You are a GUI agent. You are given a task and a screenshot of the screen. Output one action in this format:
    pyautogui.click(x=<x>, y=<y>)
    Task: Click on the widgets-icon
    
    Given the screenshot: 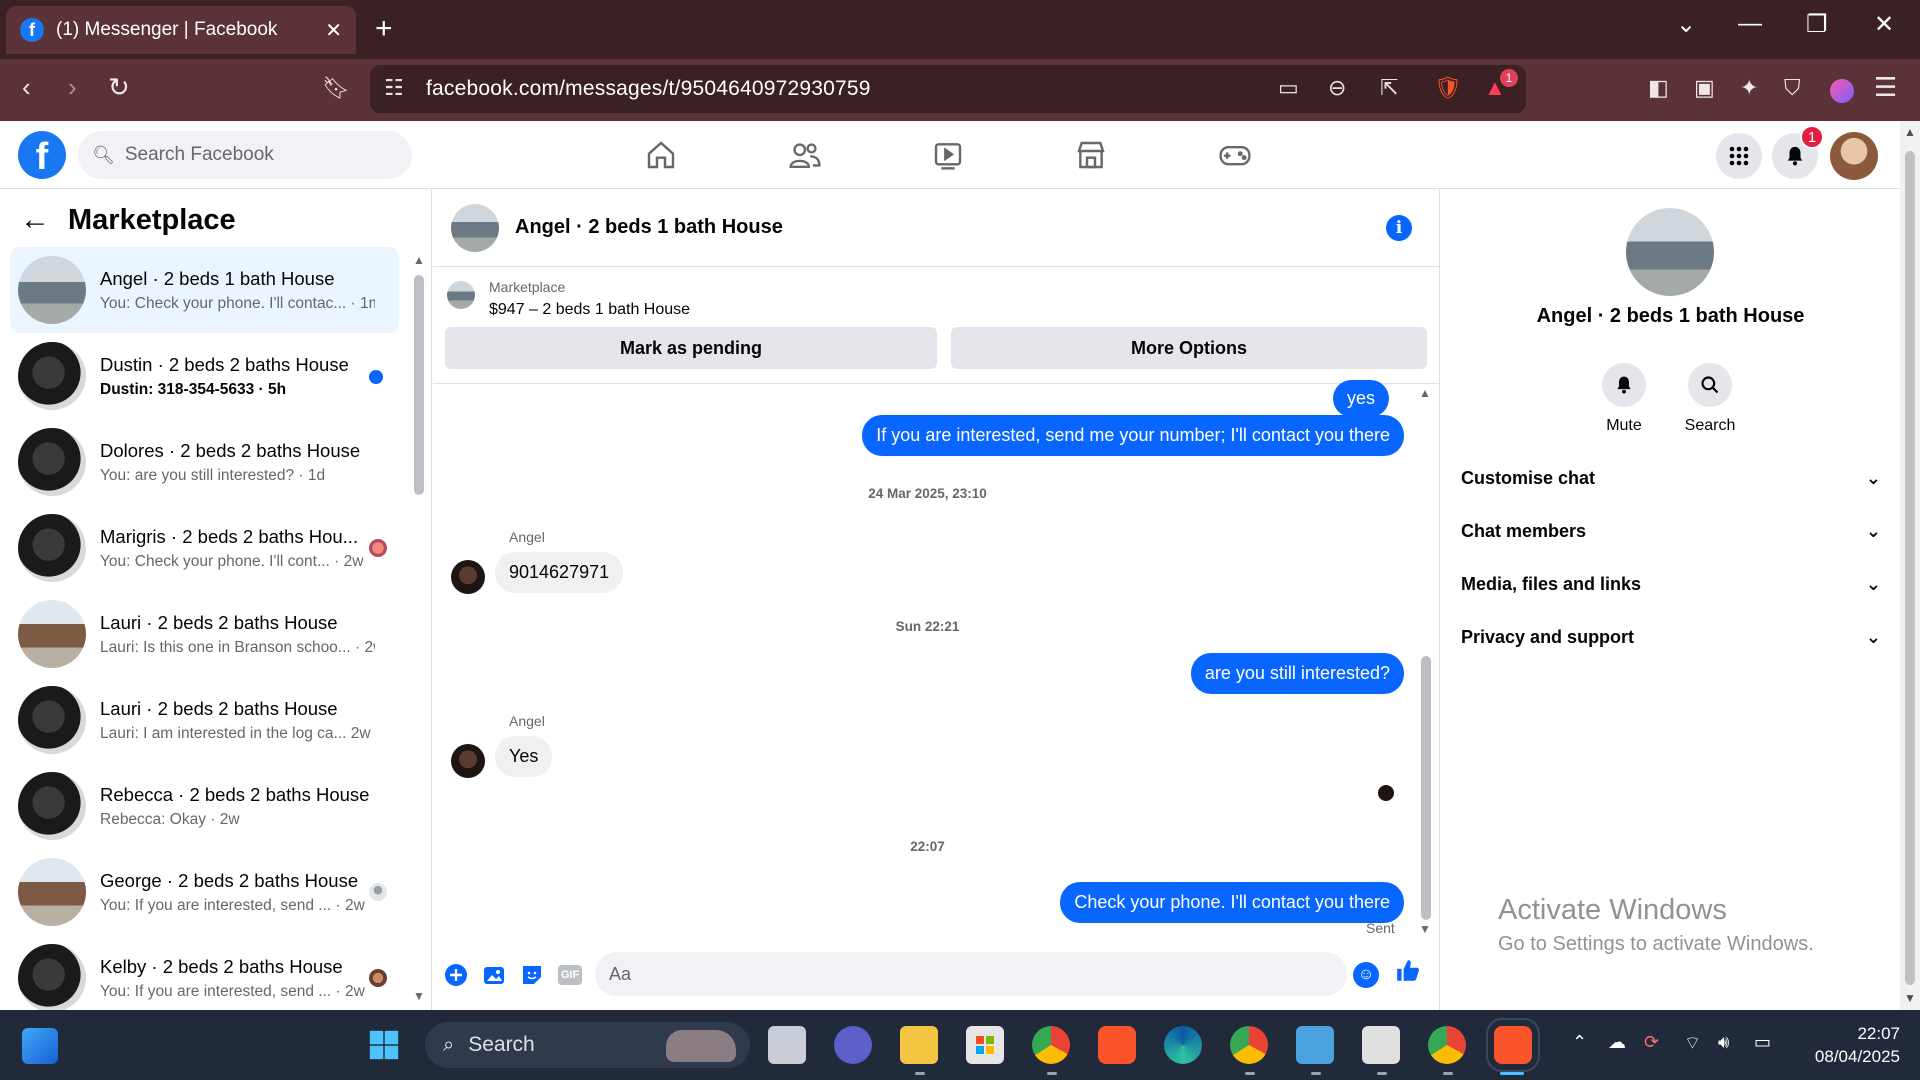 What is the action you would take?
    pyautogui.click(x=40, y=1046)
    